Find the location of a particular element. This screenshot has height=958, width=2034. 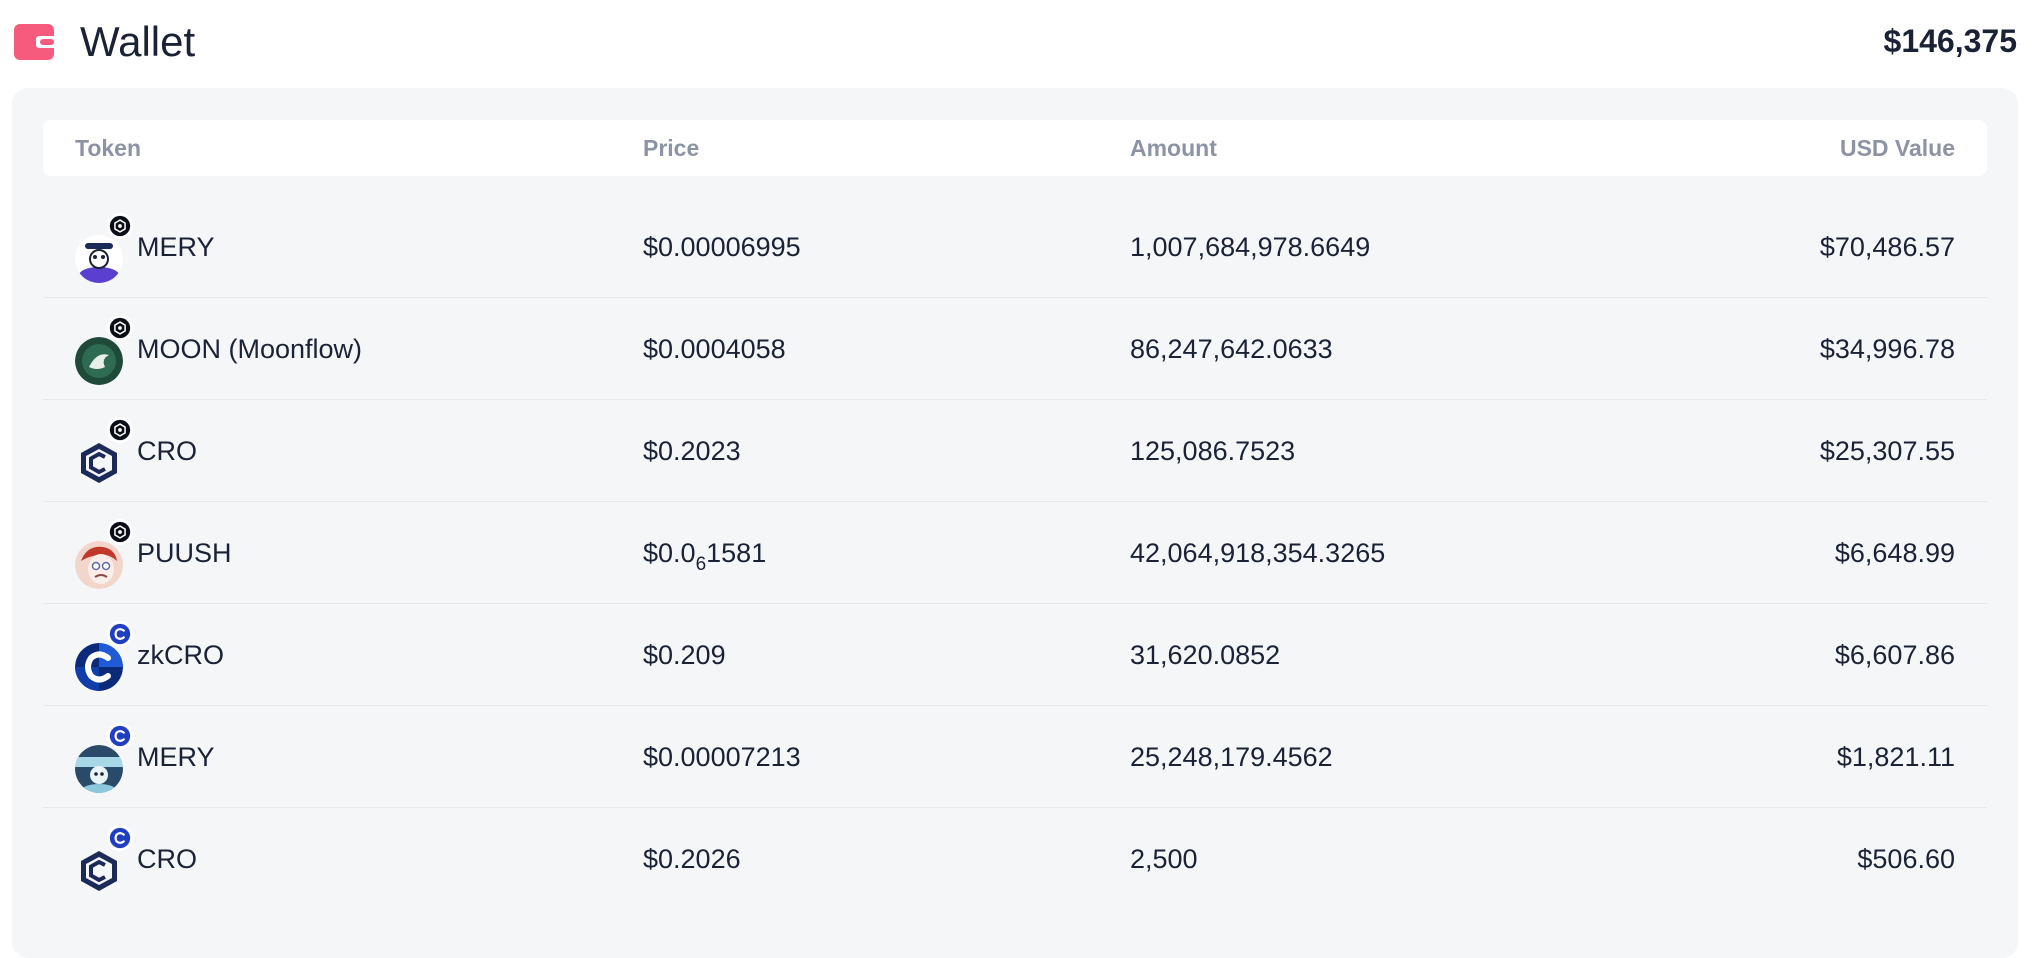

token-usd-value: $6,607.86 is located at coordinates (1894, 655).